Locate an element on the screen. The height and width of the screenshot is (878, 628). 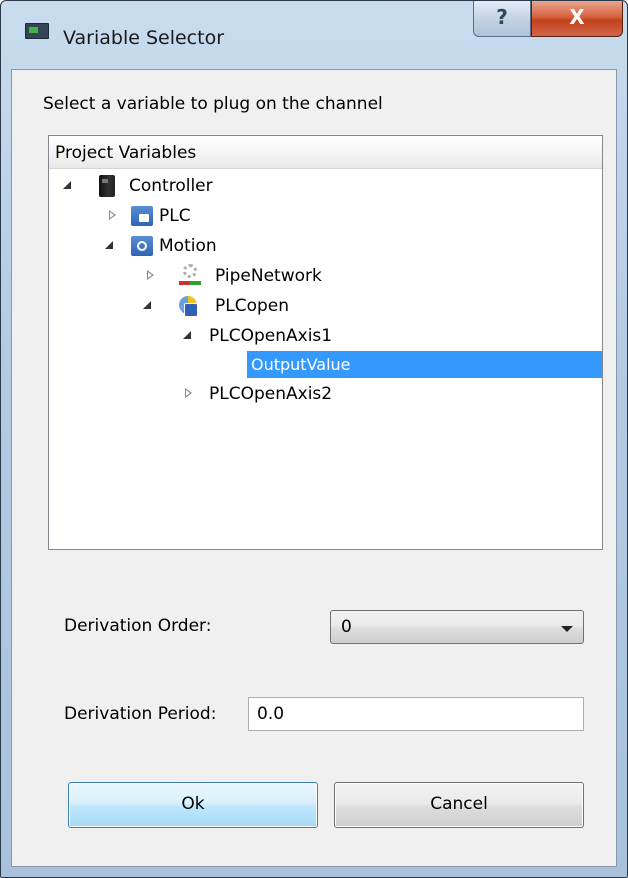
tree-item-label: OutputValue is located at coordinates (301, 364).